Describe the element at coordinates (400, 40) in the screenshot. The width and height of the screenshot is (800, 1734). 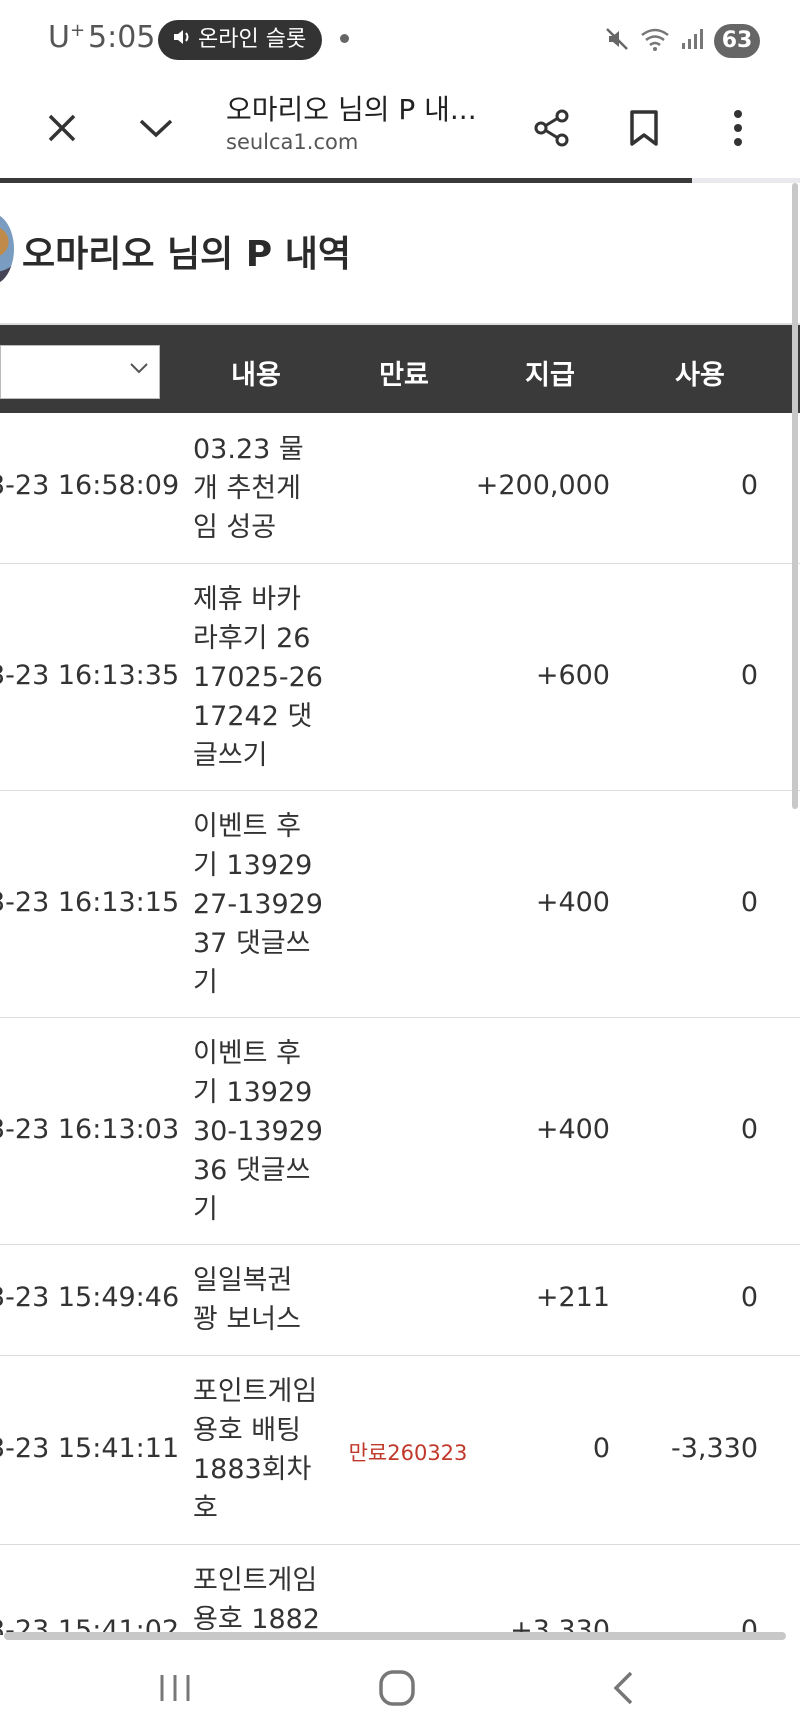
I see `status-bar: U+ 5:05 온라인 슬롯 63` at that location.